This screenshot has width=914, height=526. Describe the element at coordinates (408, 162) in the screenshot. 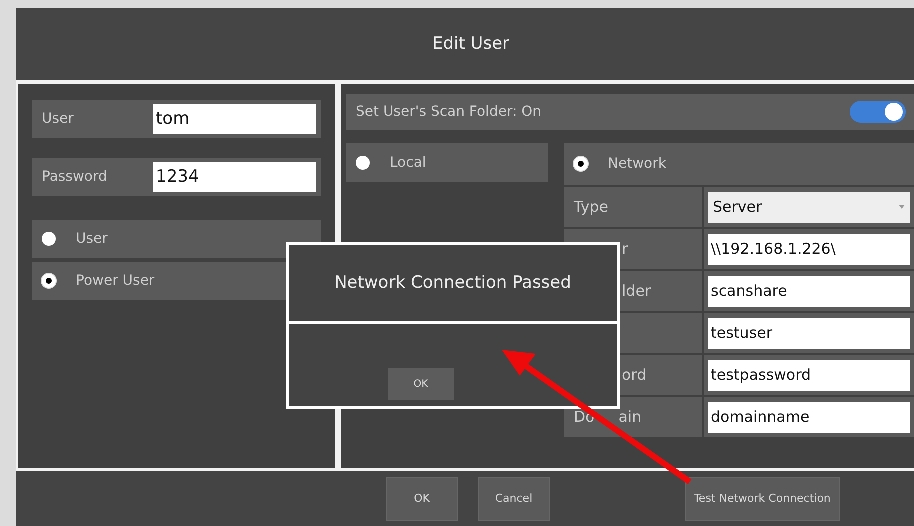

I see `option-label: Local` at that location.